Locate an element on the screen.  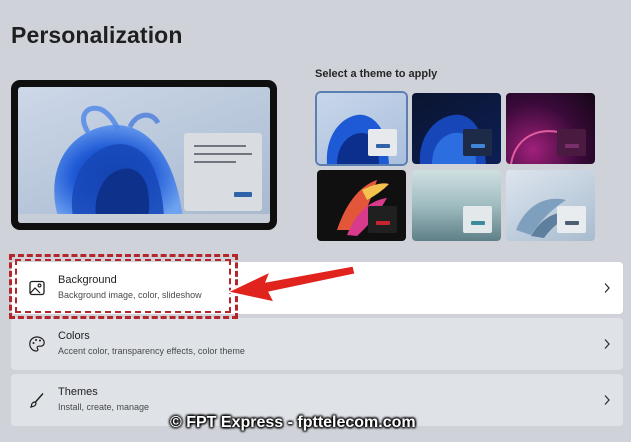
theme-tile-captured-motion is located at coordinates (361, 205).